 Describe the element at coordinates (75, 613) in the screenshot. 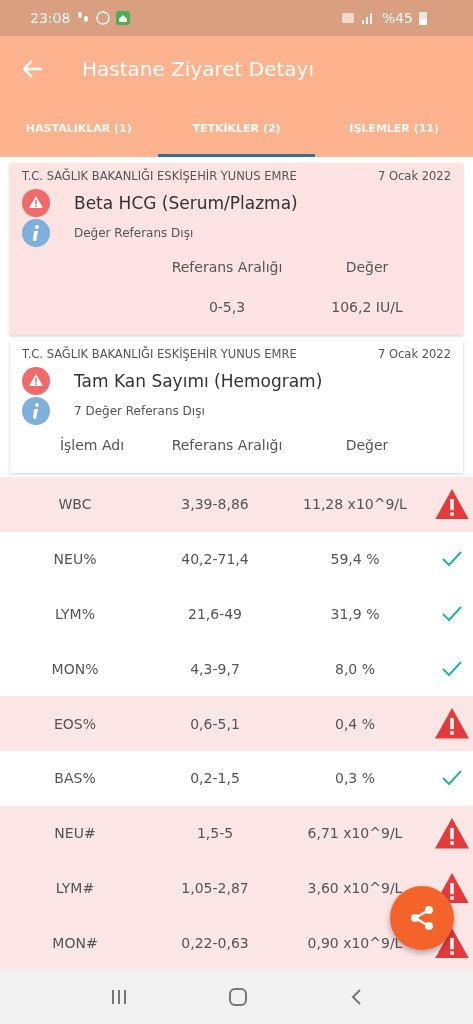

I see `test-code: LYM%` at that location.